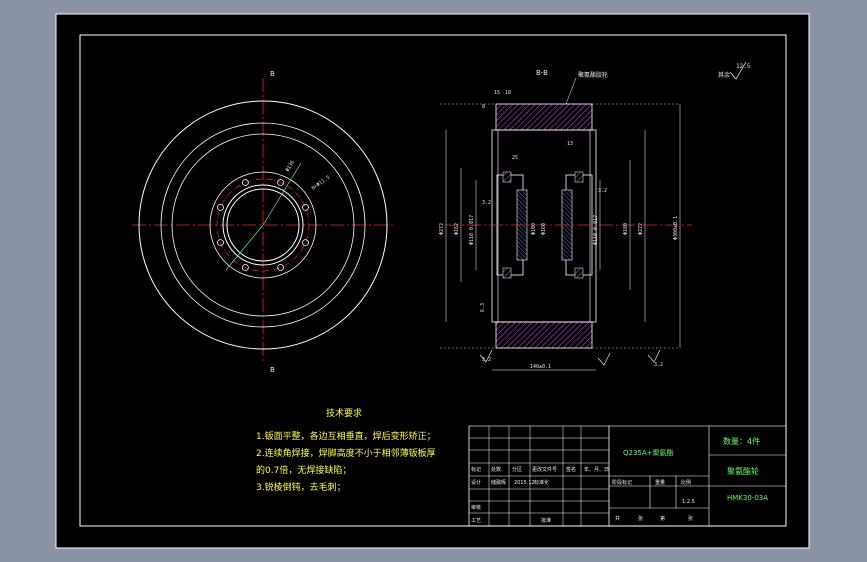 Image resolution: width=867 pixels, height=562 pixels. I want to click on tb-process: 工艺, so click(476, 521).